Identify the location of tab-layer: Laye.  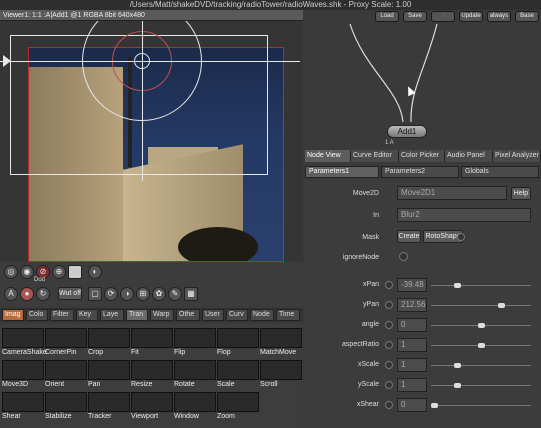
(112, 315).